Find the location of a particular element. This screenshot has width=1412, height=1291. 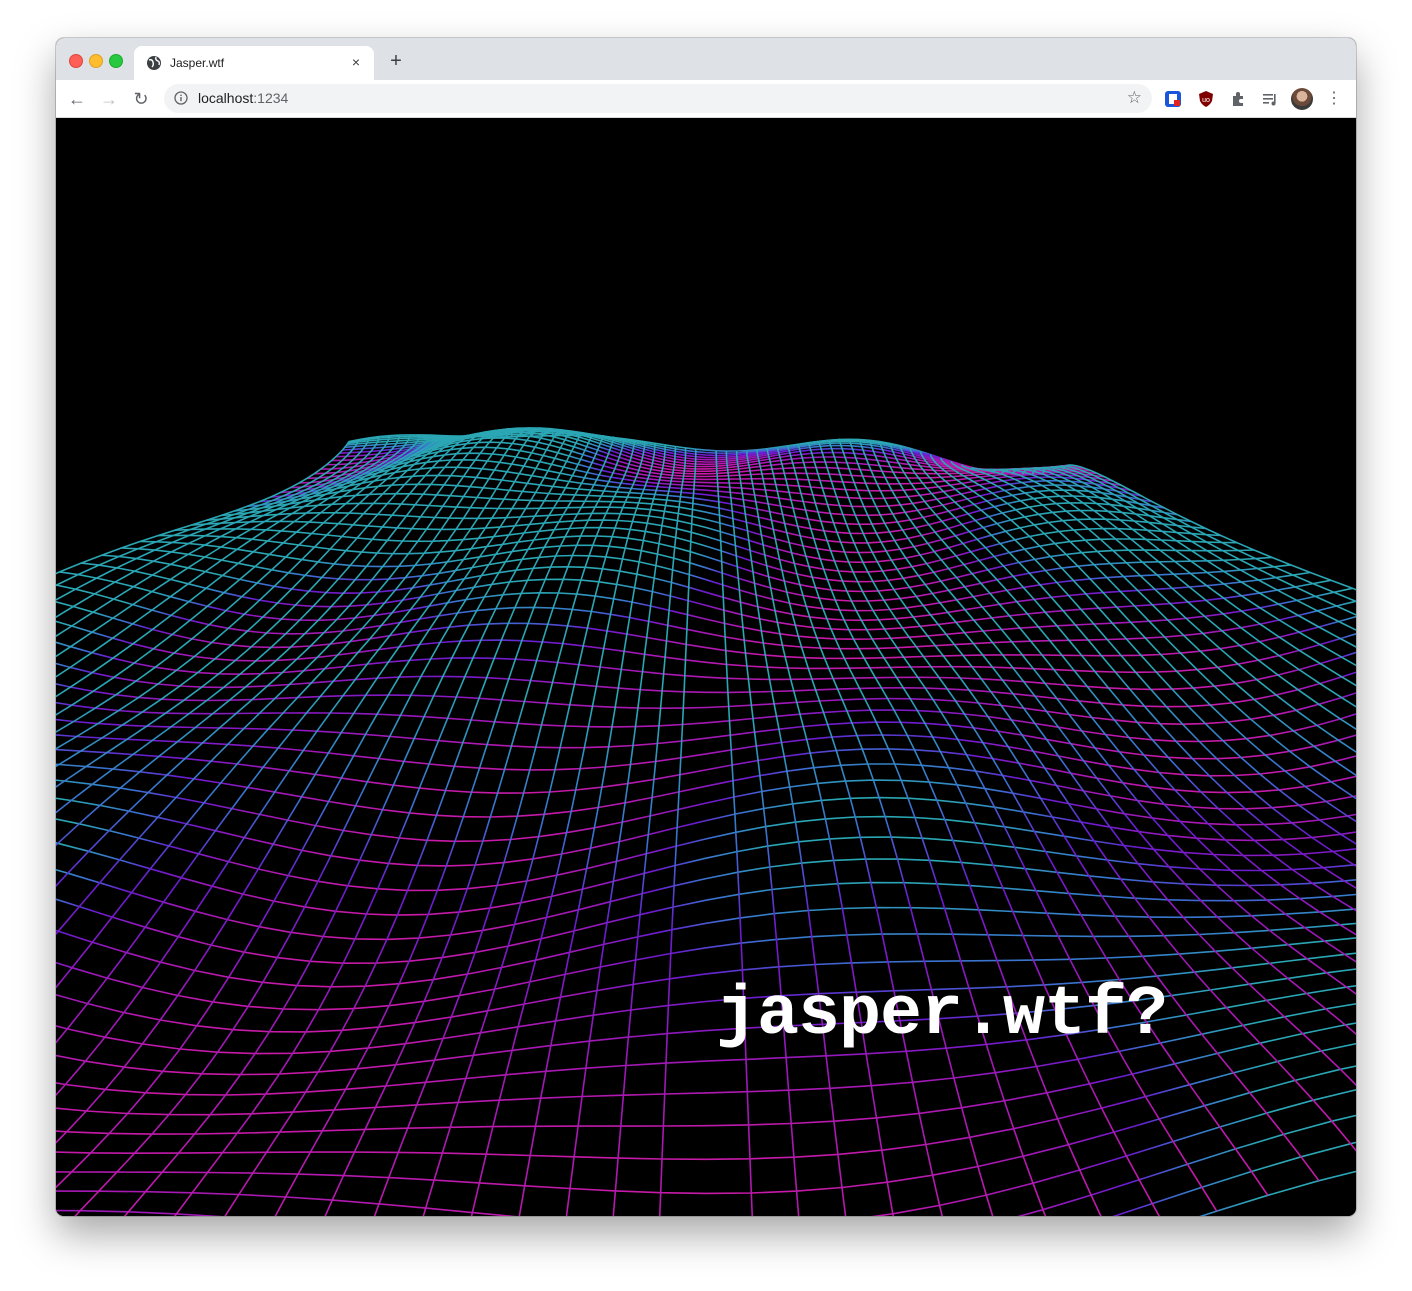

reload-button: ↻ is located at coordinates (141, 99).